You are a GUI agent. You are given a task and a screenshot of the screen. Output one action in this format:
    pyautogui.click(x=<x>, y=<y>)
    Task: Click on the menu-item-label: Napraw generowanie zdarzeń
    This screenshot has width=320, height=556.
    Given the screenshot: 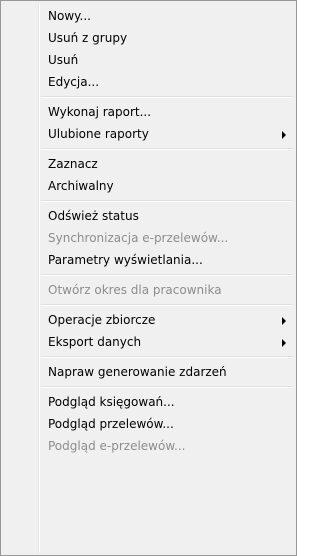 What is the action you would take?
    pyautogui.click(x=137, y=372)
    